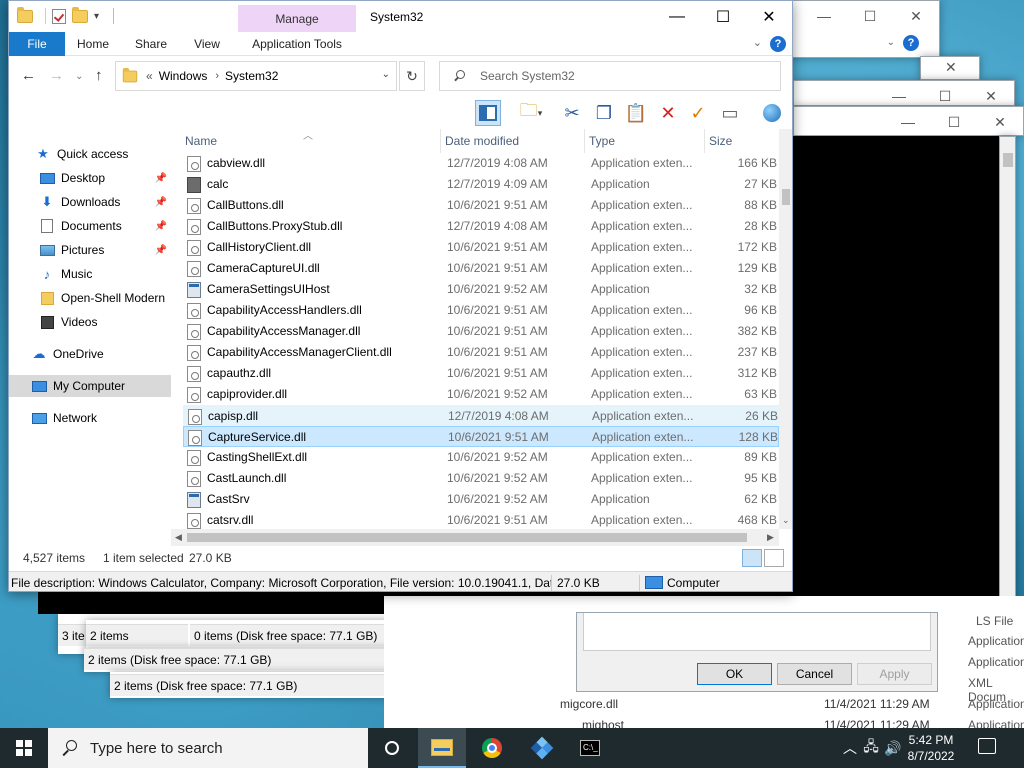 The width and height of the screenshot is (1024, 768). I want to click on sidebar-item-open-shell-modern: Open-Shell Modern, so click(90, 298).